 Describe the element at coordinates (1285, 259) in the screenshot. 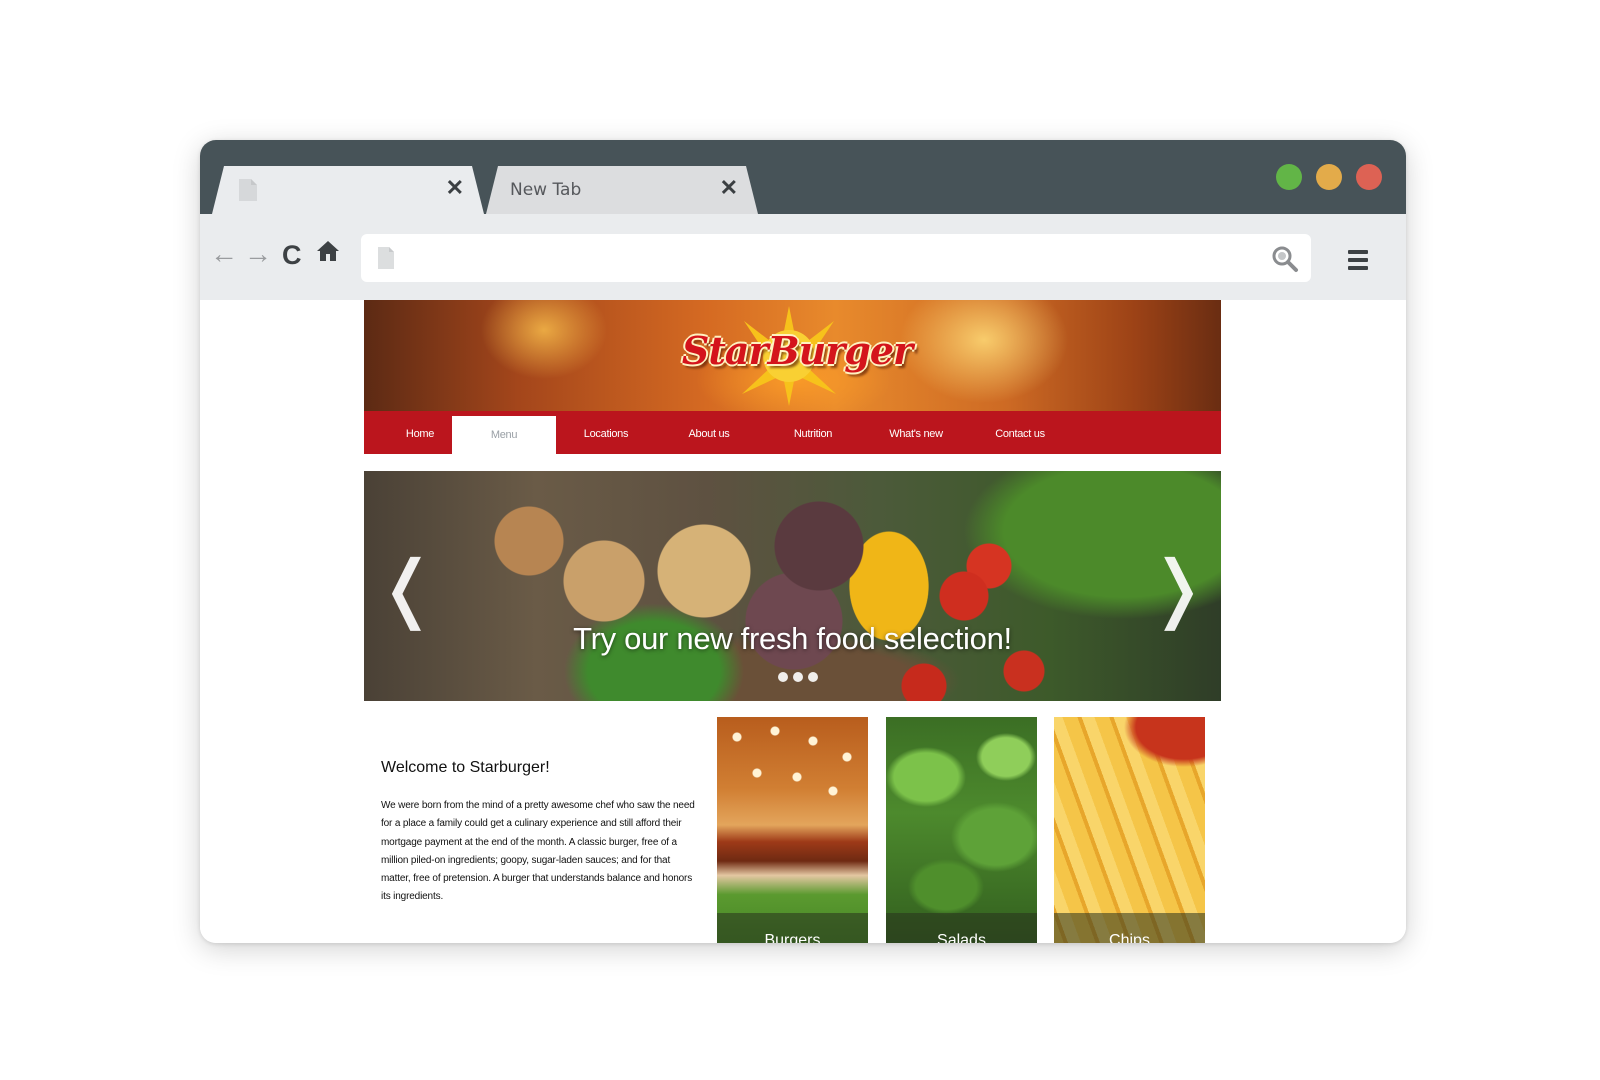

I see `search-icon` at that location.